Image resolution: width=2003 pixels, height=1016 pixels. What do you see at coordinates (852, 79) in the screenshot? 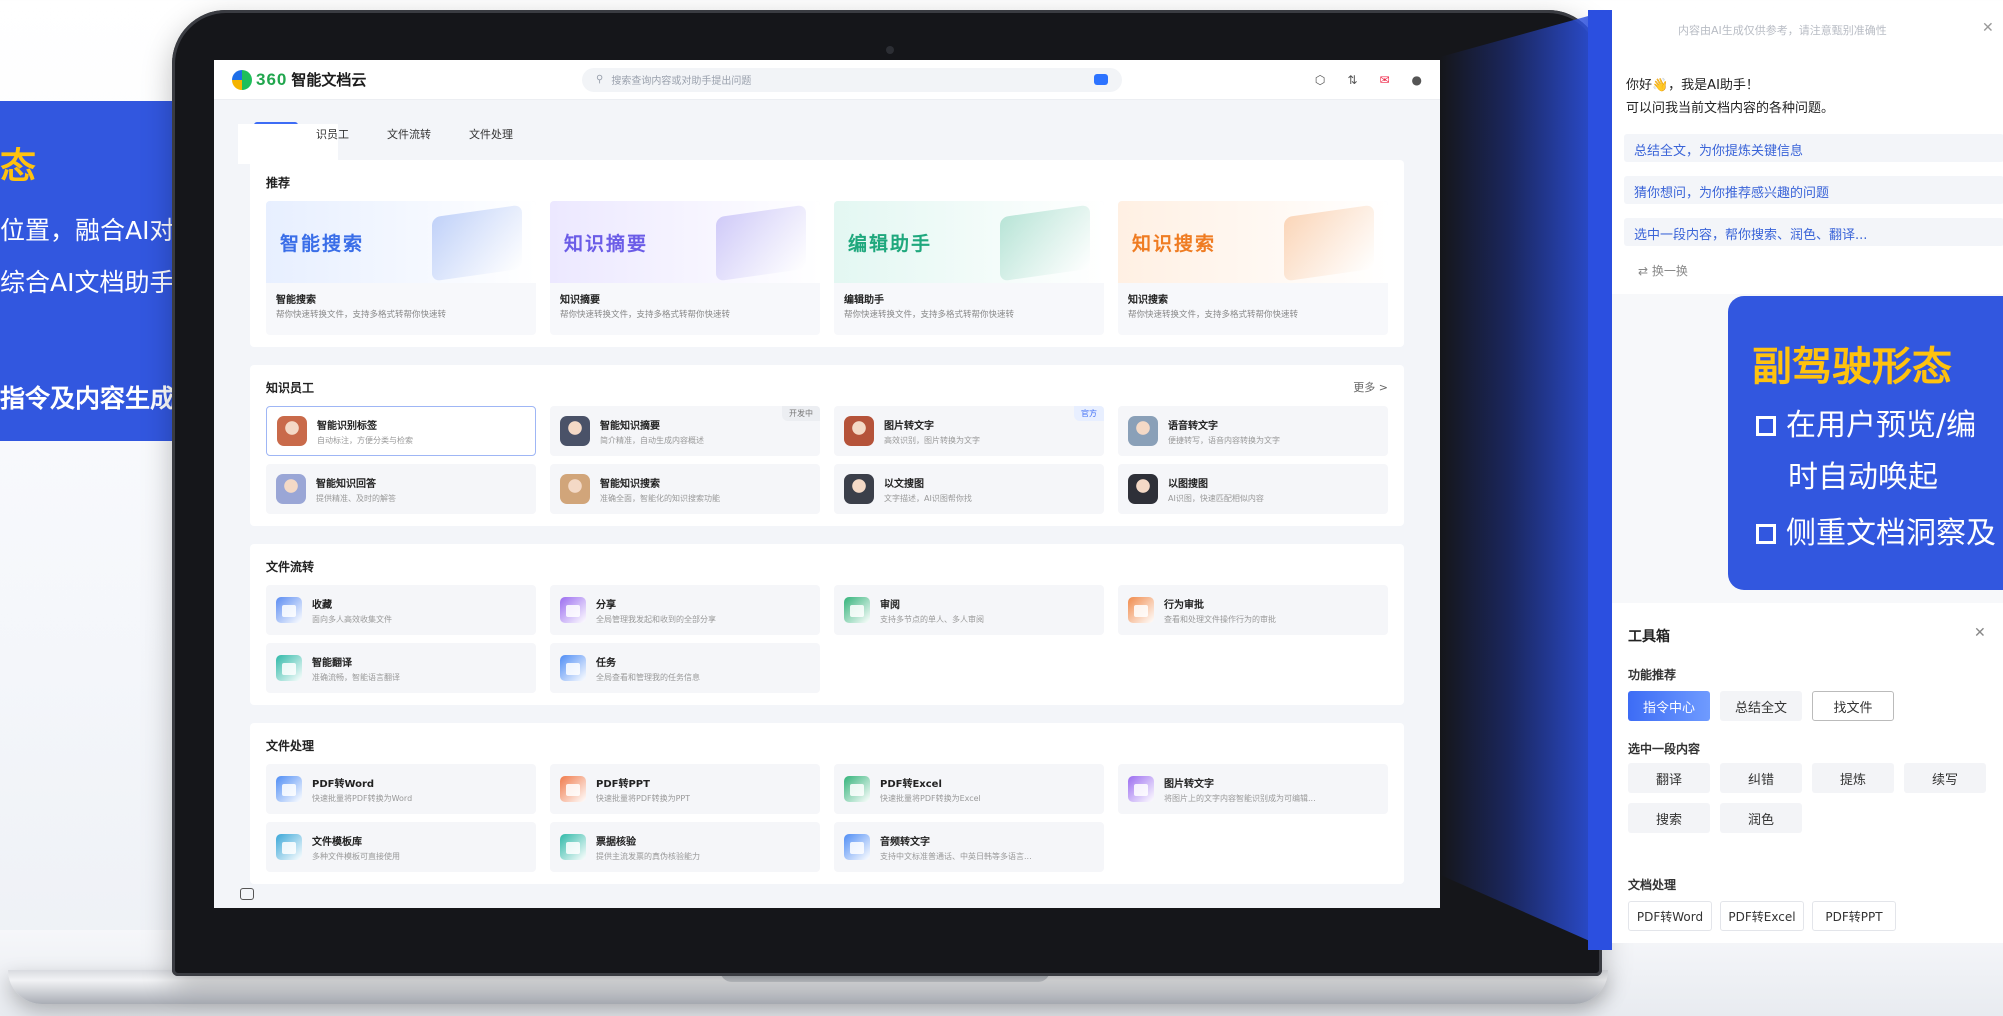
I see `search-bar: ⚲ 搜索查询内容或对助手提出问题` at bounding box center [852, 79].